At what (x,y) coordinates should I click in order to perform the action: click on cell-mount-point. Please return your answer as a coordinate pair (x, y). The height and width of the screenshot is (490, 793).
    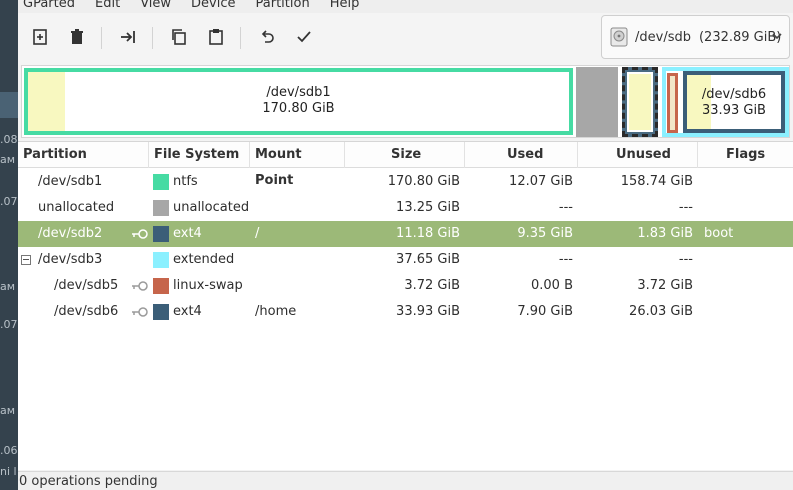
    Looking at the image, I should click on (297, 260).